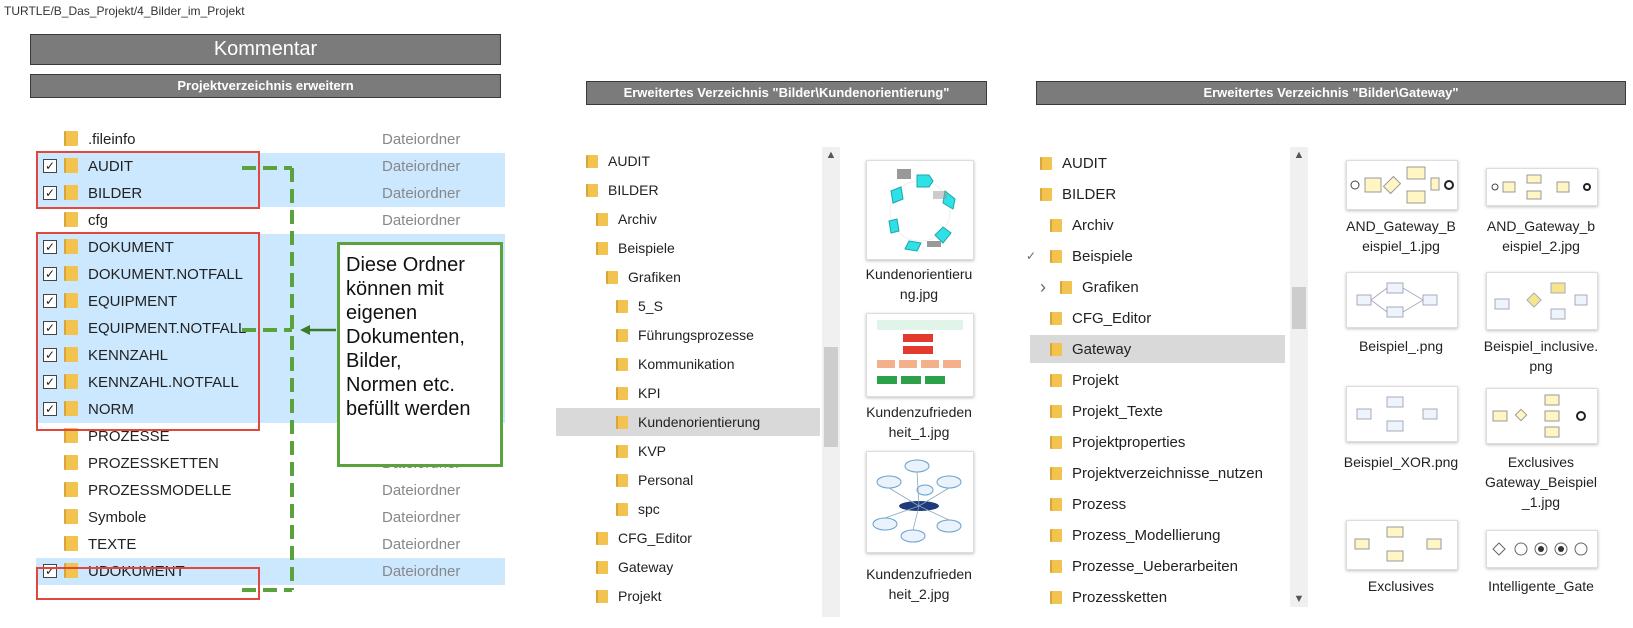 The image size is (1633, 628). I want to click on file-caption: Exclusives Gateway_Beispiel _1.jpg, so click(1541, 482).